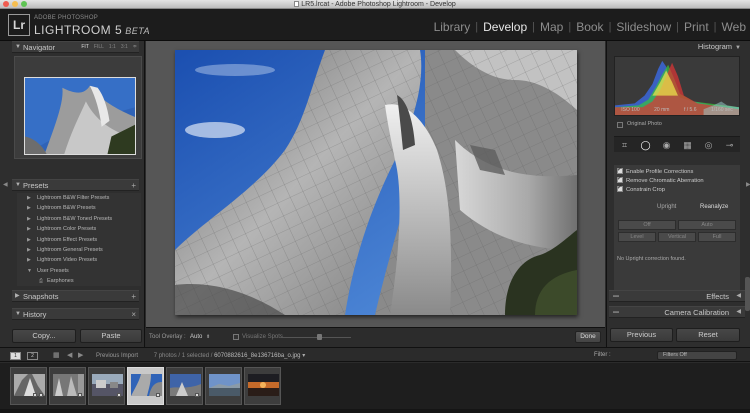  I want to click on histogram-header: Histogram ▼, so click(675, 47).